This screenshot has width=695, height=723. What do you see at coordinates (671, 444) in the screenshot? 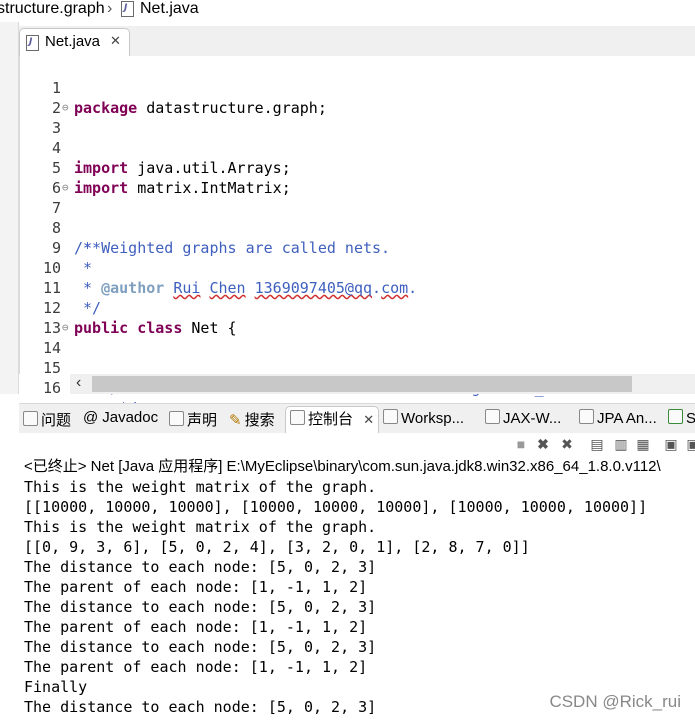
I see `pin-console-icon: ▣` at bounding box center [671, 444].